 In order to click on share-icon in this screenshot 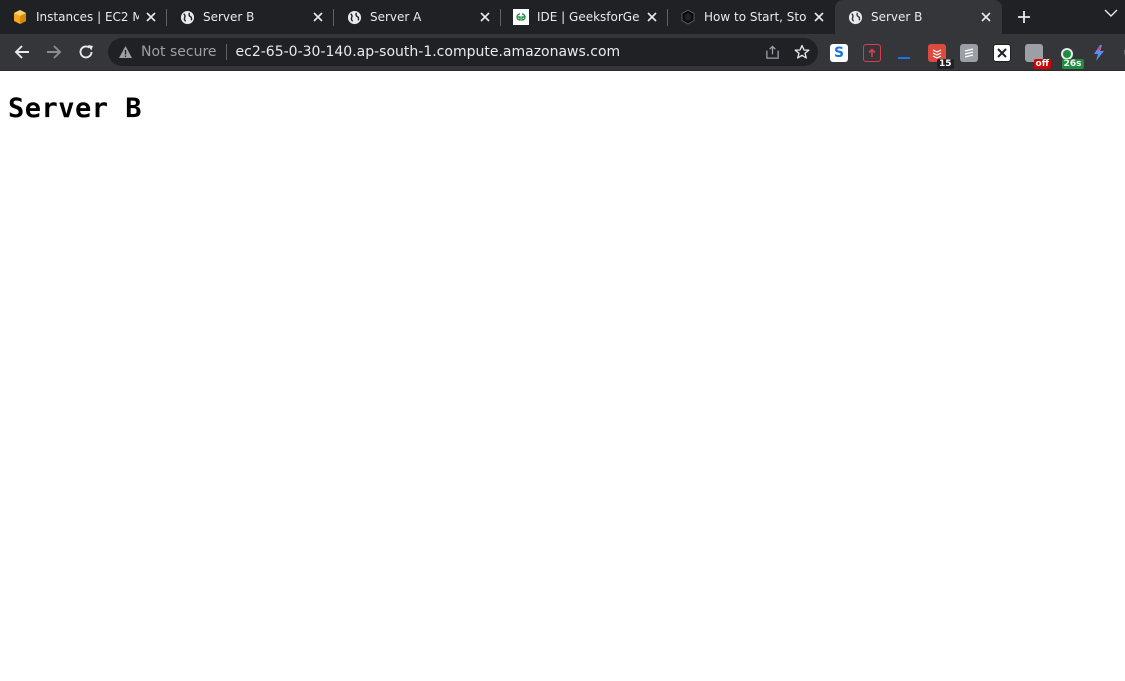, I will do `click(772, 52)`.